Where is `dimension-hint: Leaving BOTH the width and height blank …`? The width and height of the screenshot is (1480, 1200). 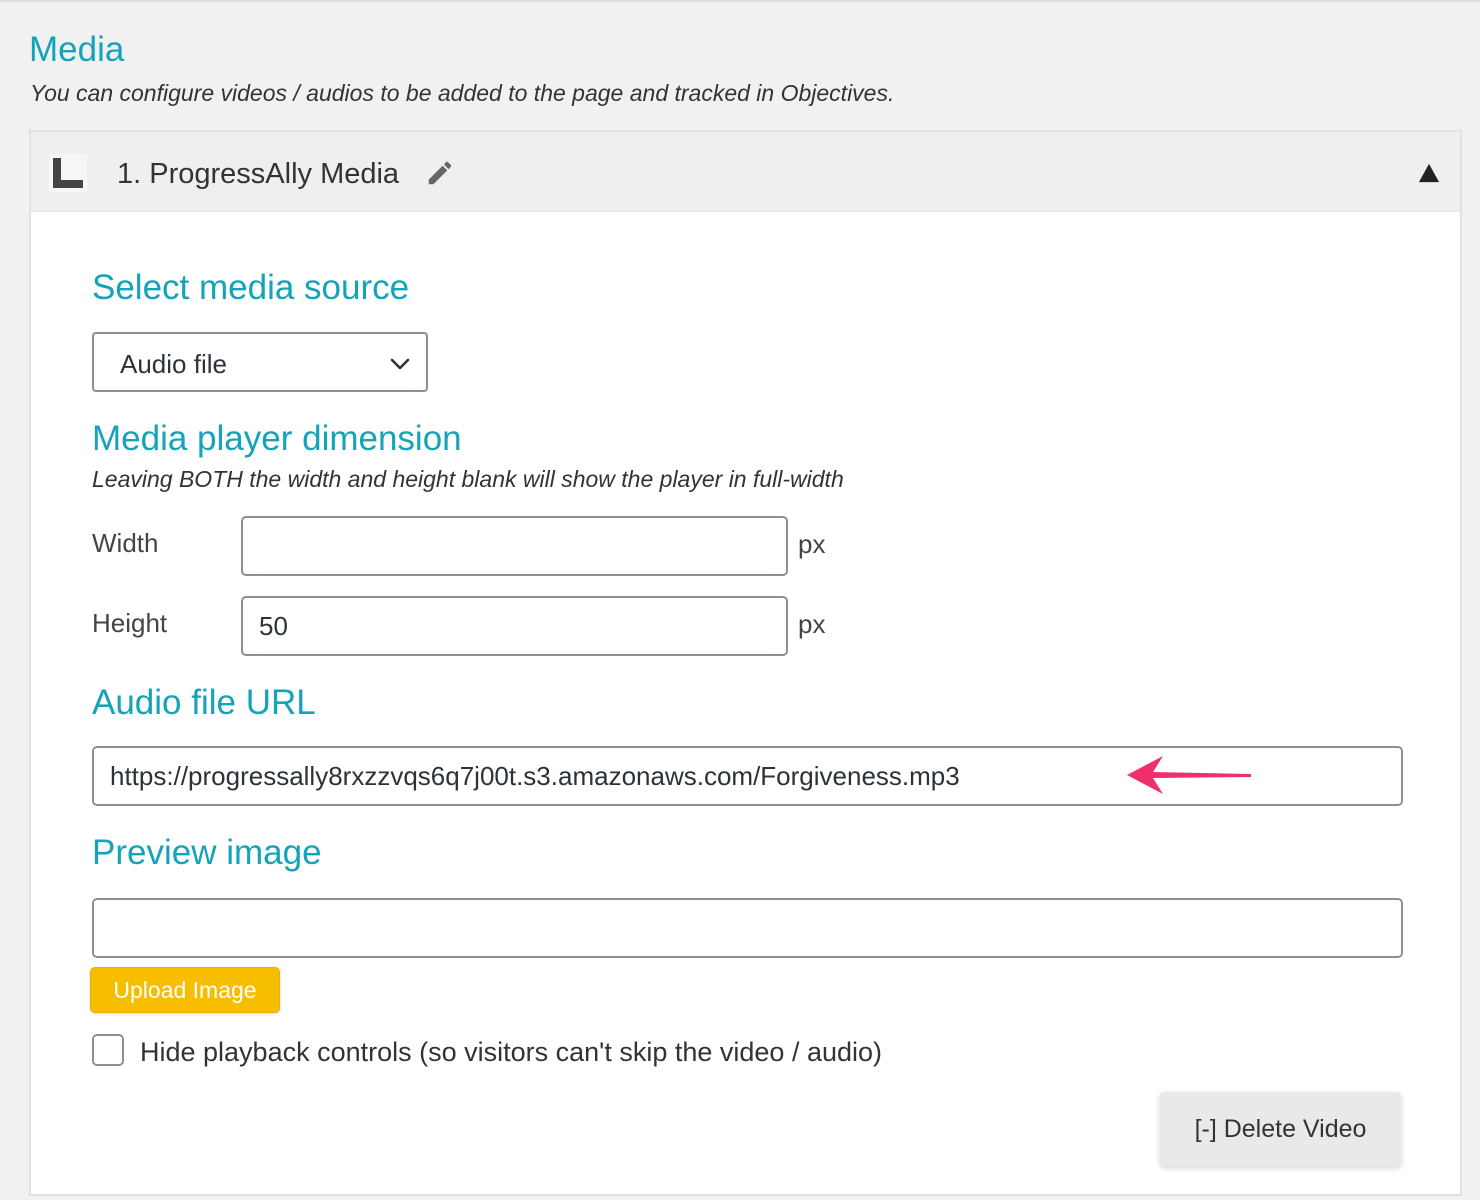
dimension-hint: Leaving BOTH the width and height blank … is located at coordinates (468, 479).